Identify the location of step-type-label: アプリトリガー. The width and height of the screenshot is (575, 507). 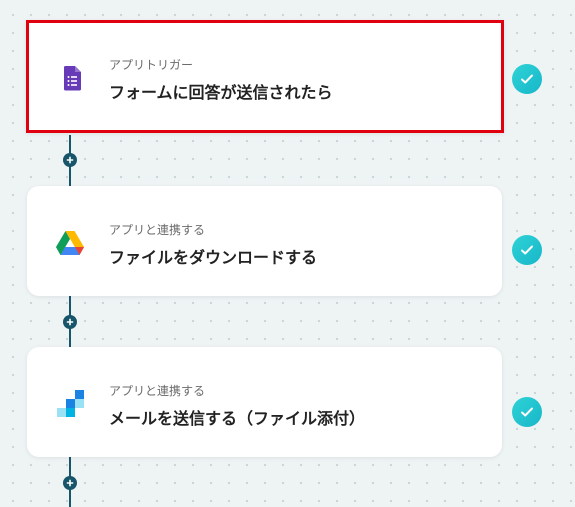
(151, 65).